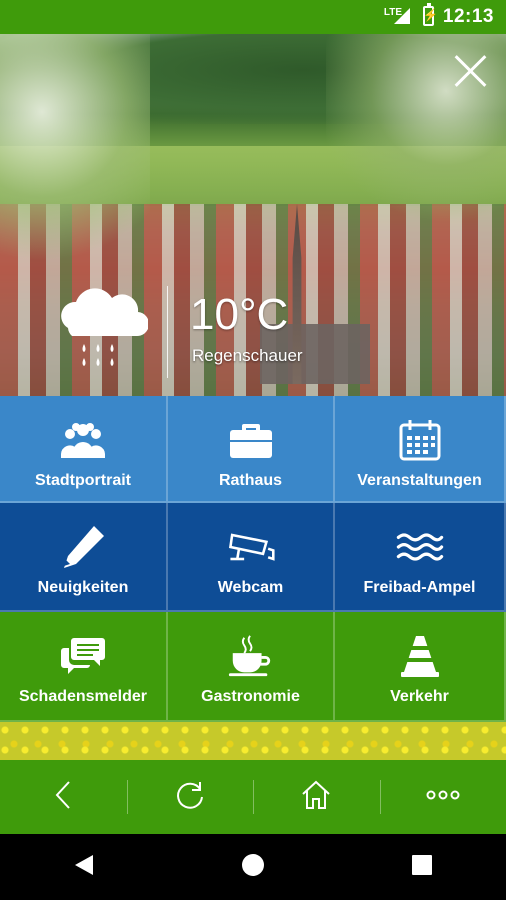 This screenshot has width=506, height=900. I want to click on recents-square-icon, so click(422, 867).